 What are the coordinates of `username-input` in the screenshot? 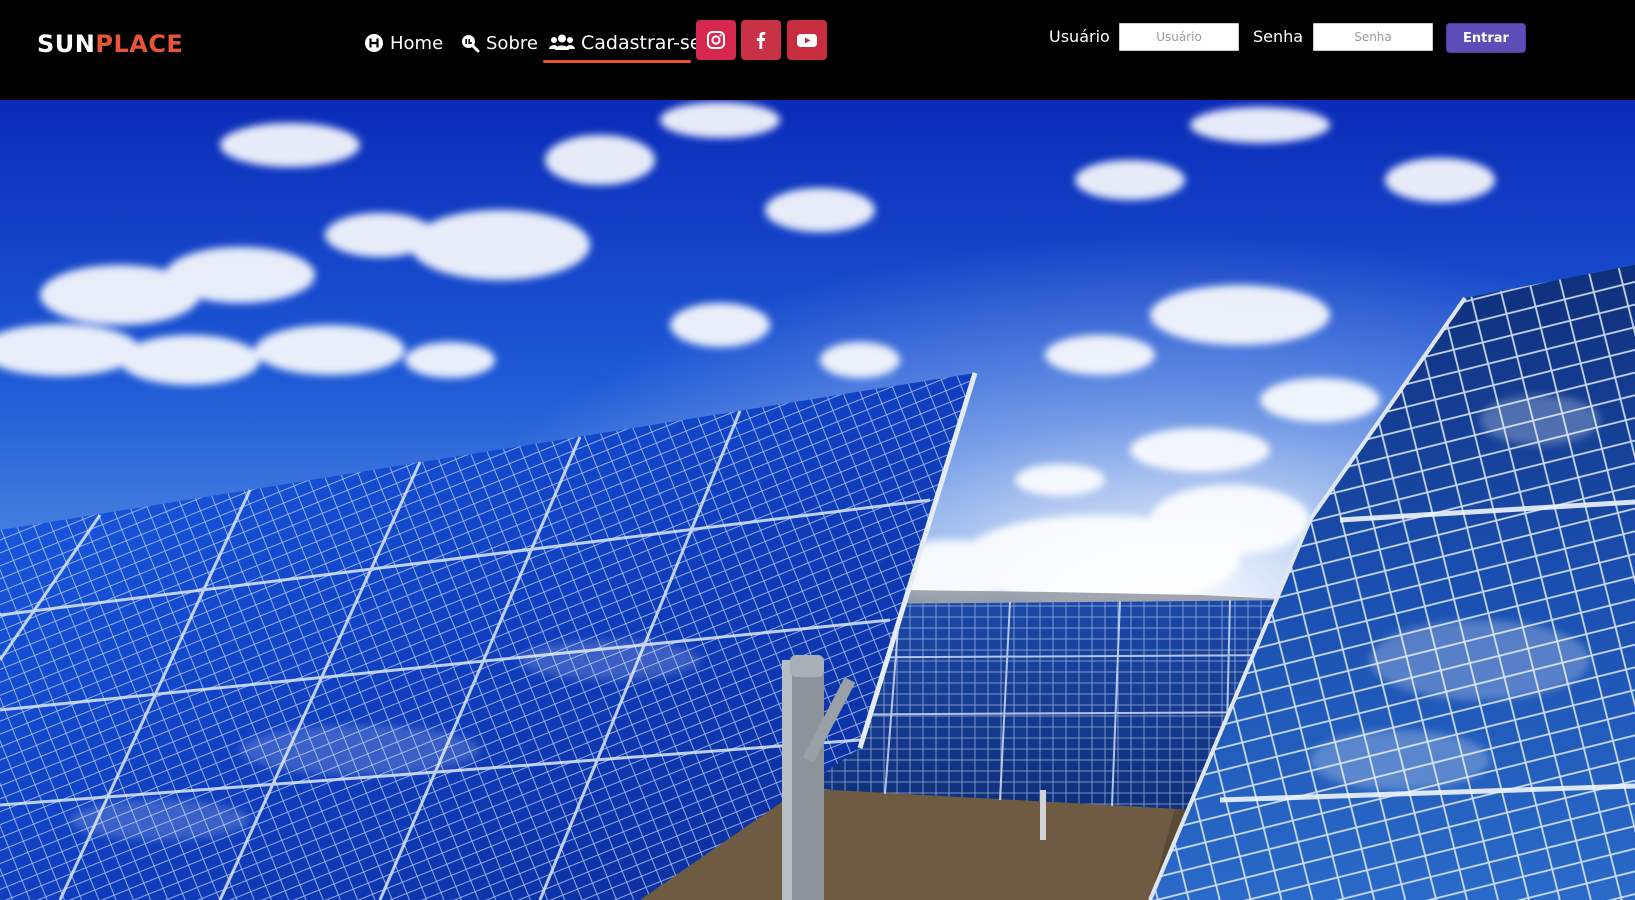 It's located at (1179, 37).